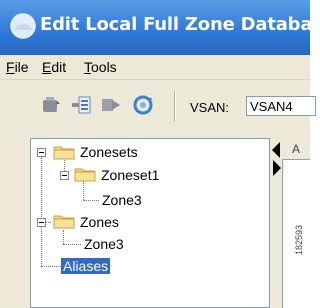  What do you see at coordinates (86, 266) in the screenshot?
I see `tree-node-aliases: Aliases` at bounding box center [86, 266].